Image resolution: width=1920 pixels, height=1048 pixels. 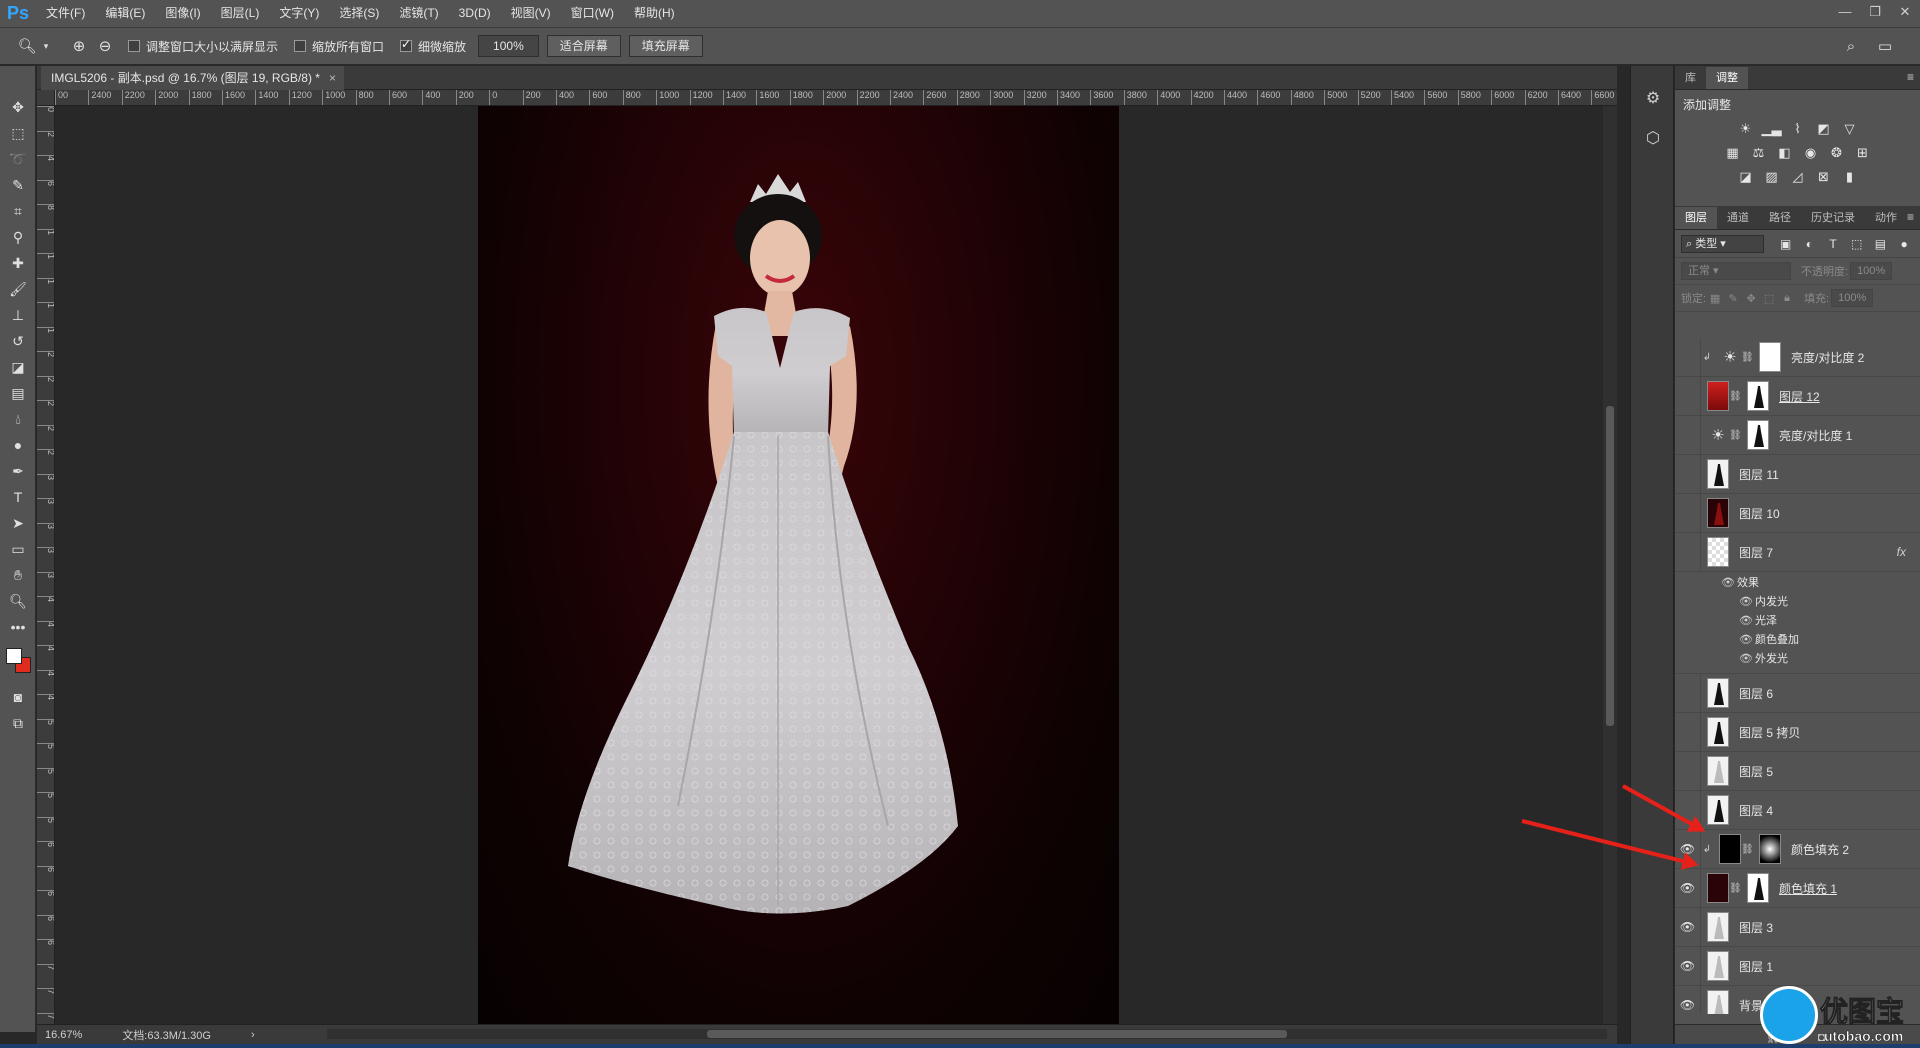 I want to click on status-chevron-icon: ›, so click(x=253, y=1035).